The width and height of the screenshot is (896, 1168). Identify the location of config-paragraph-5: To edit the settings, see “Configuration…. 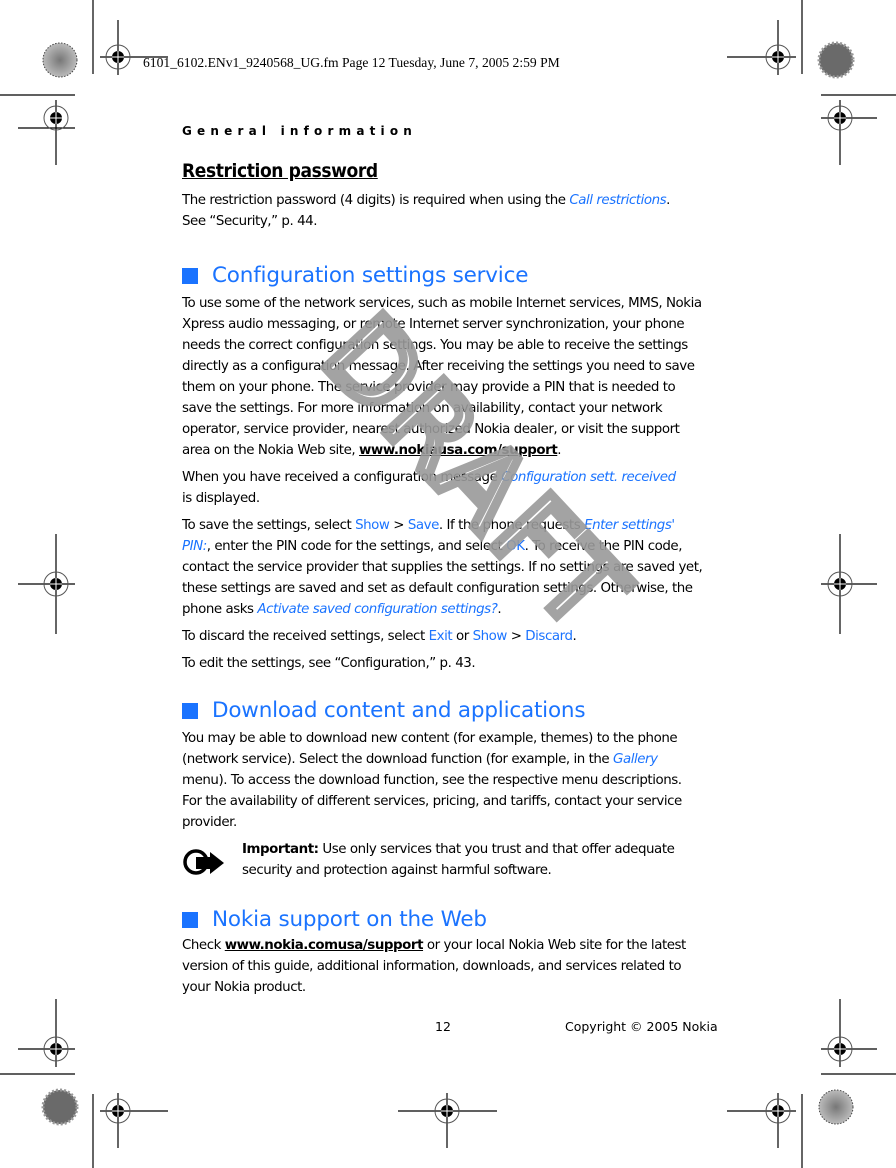
(329, 663).